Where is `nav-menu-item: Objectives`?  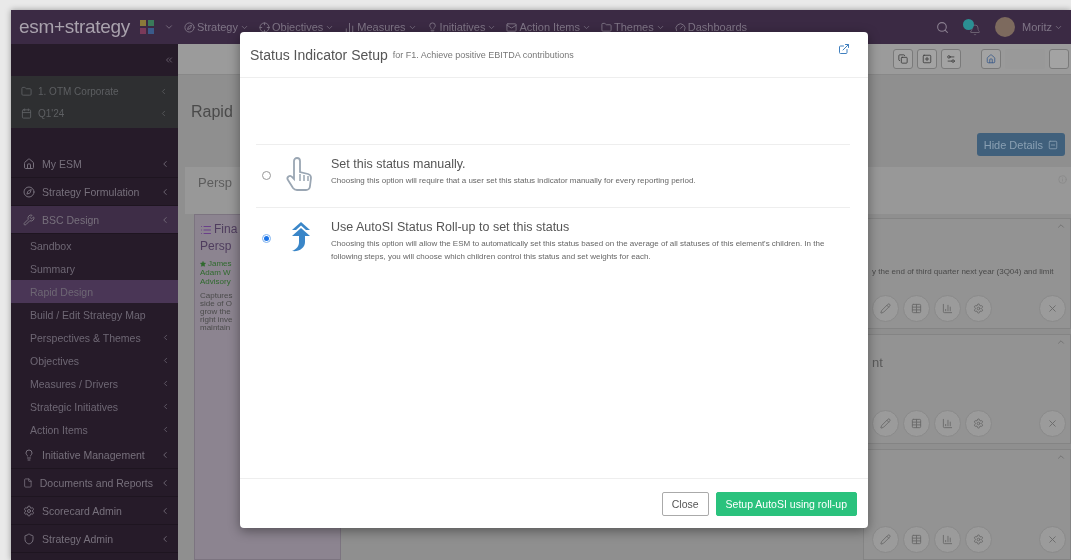 nav-menu-item: Objectives is located at coordinates (296, 27).